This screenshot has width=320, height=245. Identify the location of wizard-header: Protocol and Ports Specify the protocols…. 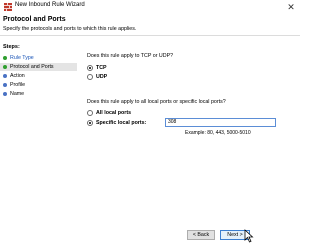
(150, 25).